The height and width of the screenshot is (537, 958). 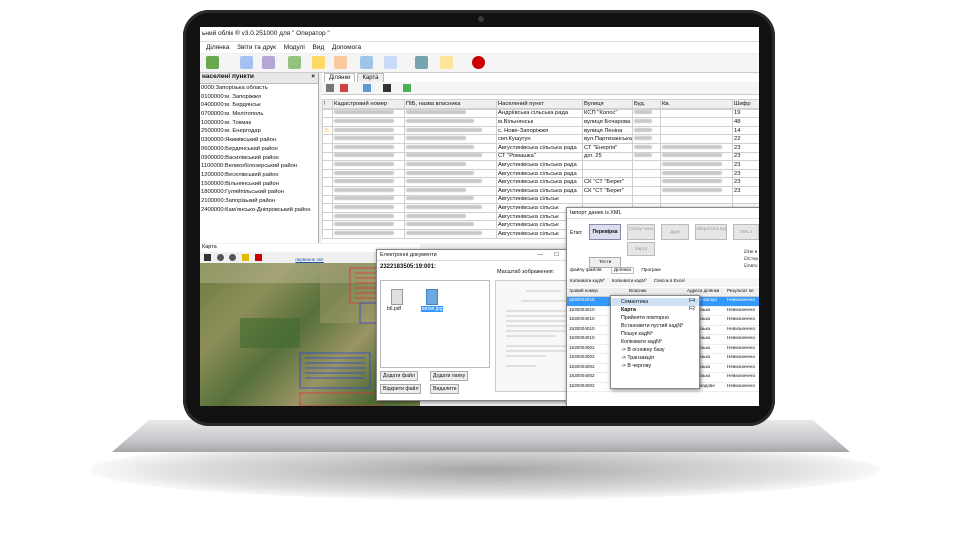 I want to click on hand-icon, so click(x=207, y=257).